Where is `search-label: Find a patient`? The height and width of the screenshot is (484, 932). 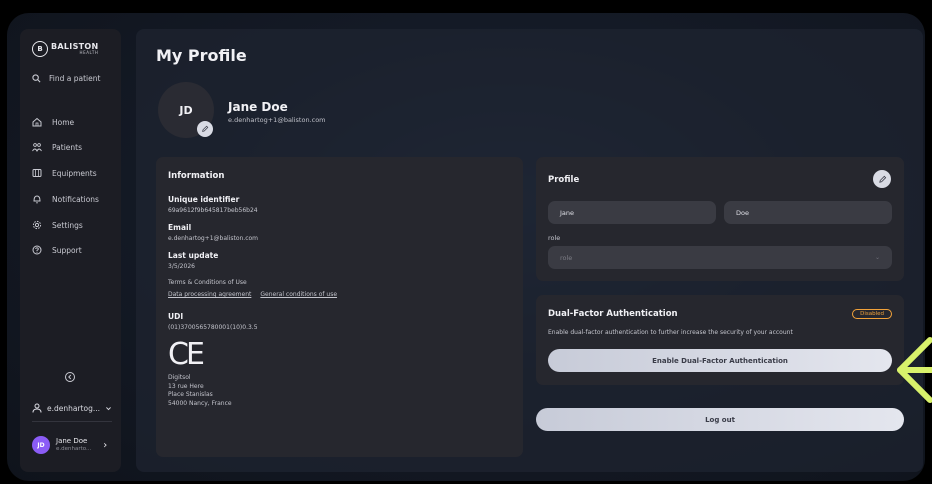
search-label: Find a patient is located at coordinates (75, 78).